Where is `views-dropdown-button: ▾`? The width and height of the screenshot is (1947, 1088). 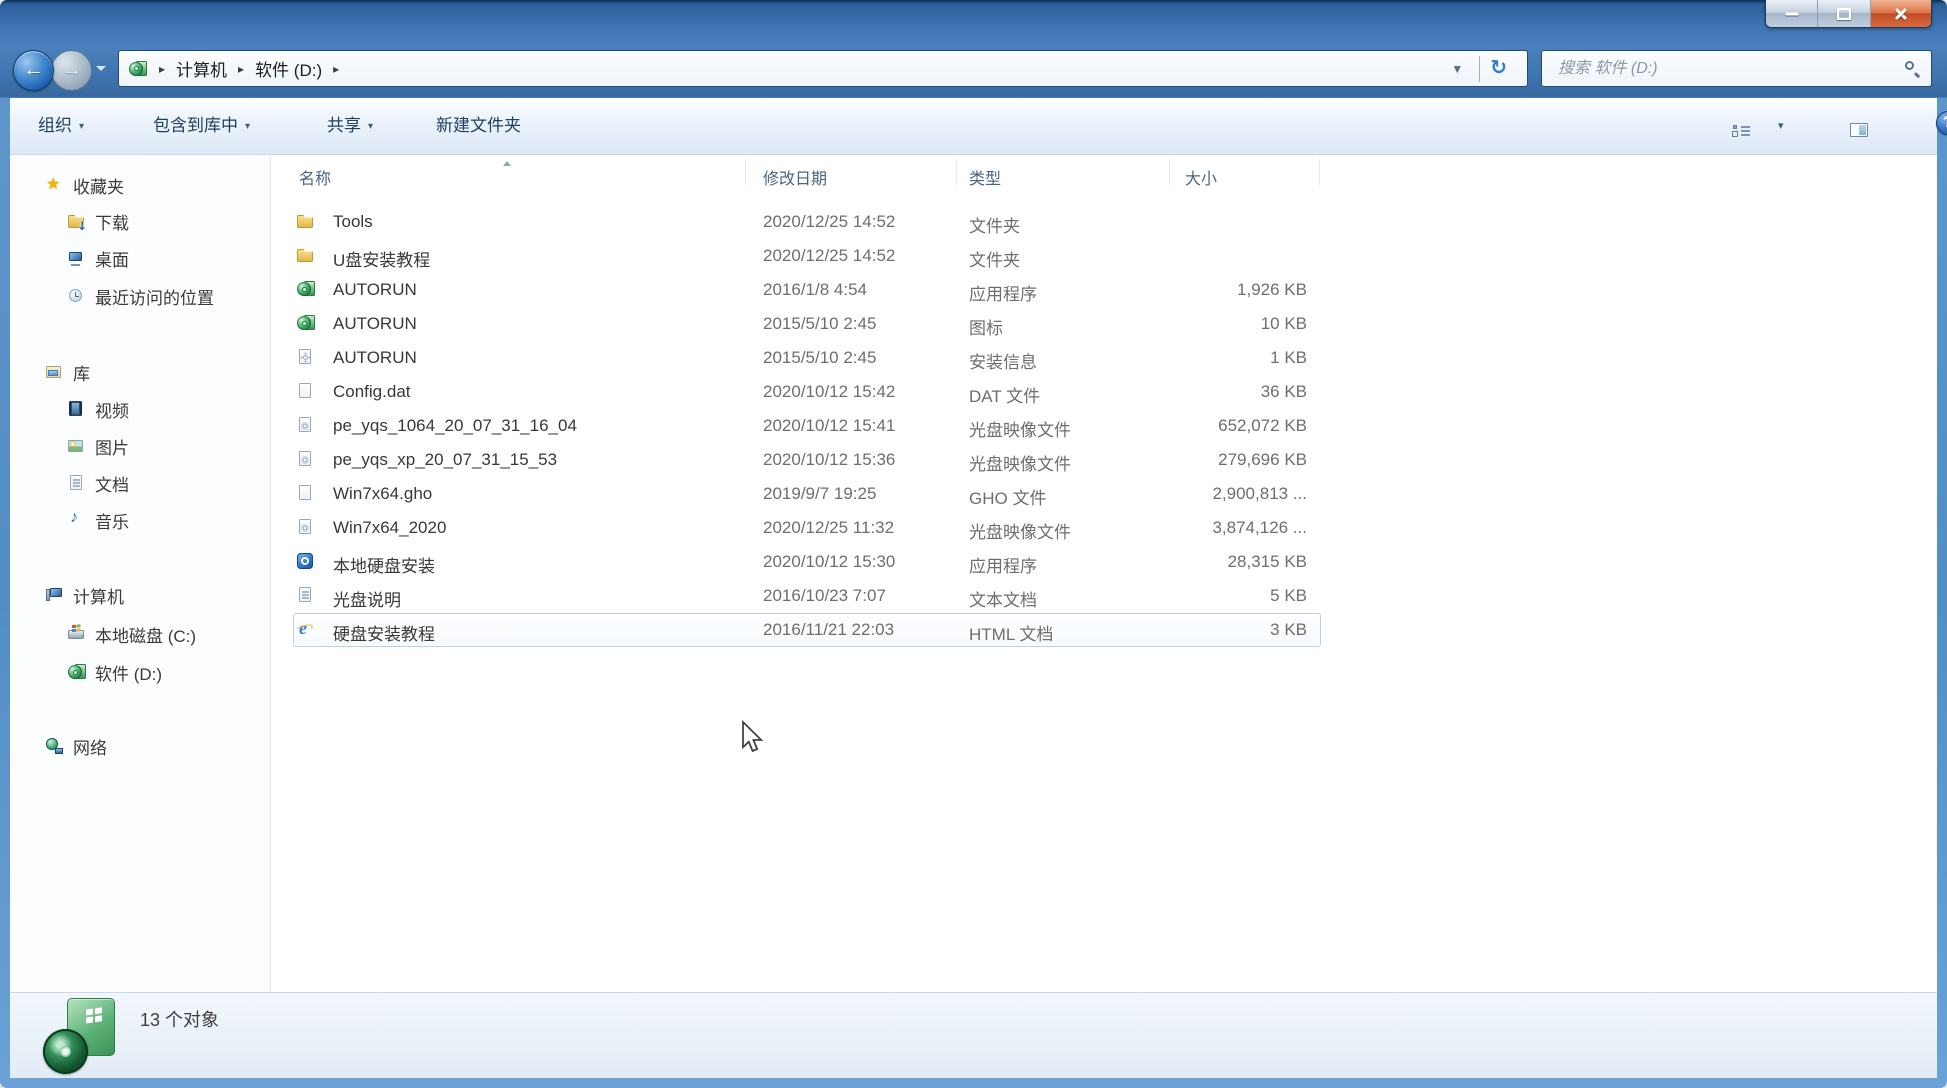
views-dropdown-button: ▾ is located at coordinates (1781, 126).